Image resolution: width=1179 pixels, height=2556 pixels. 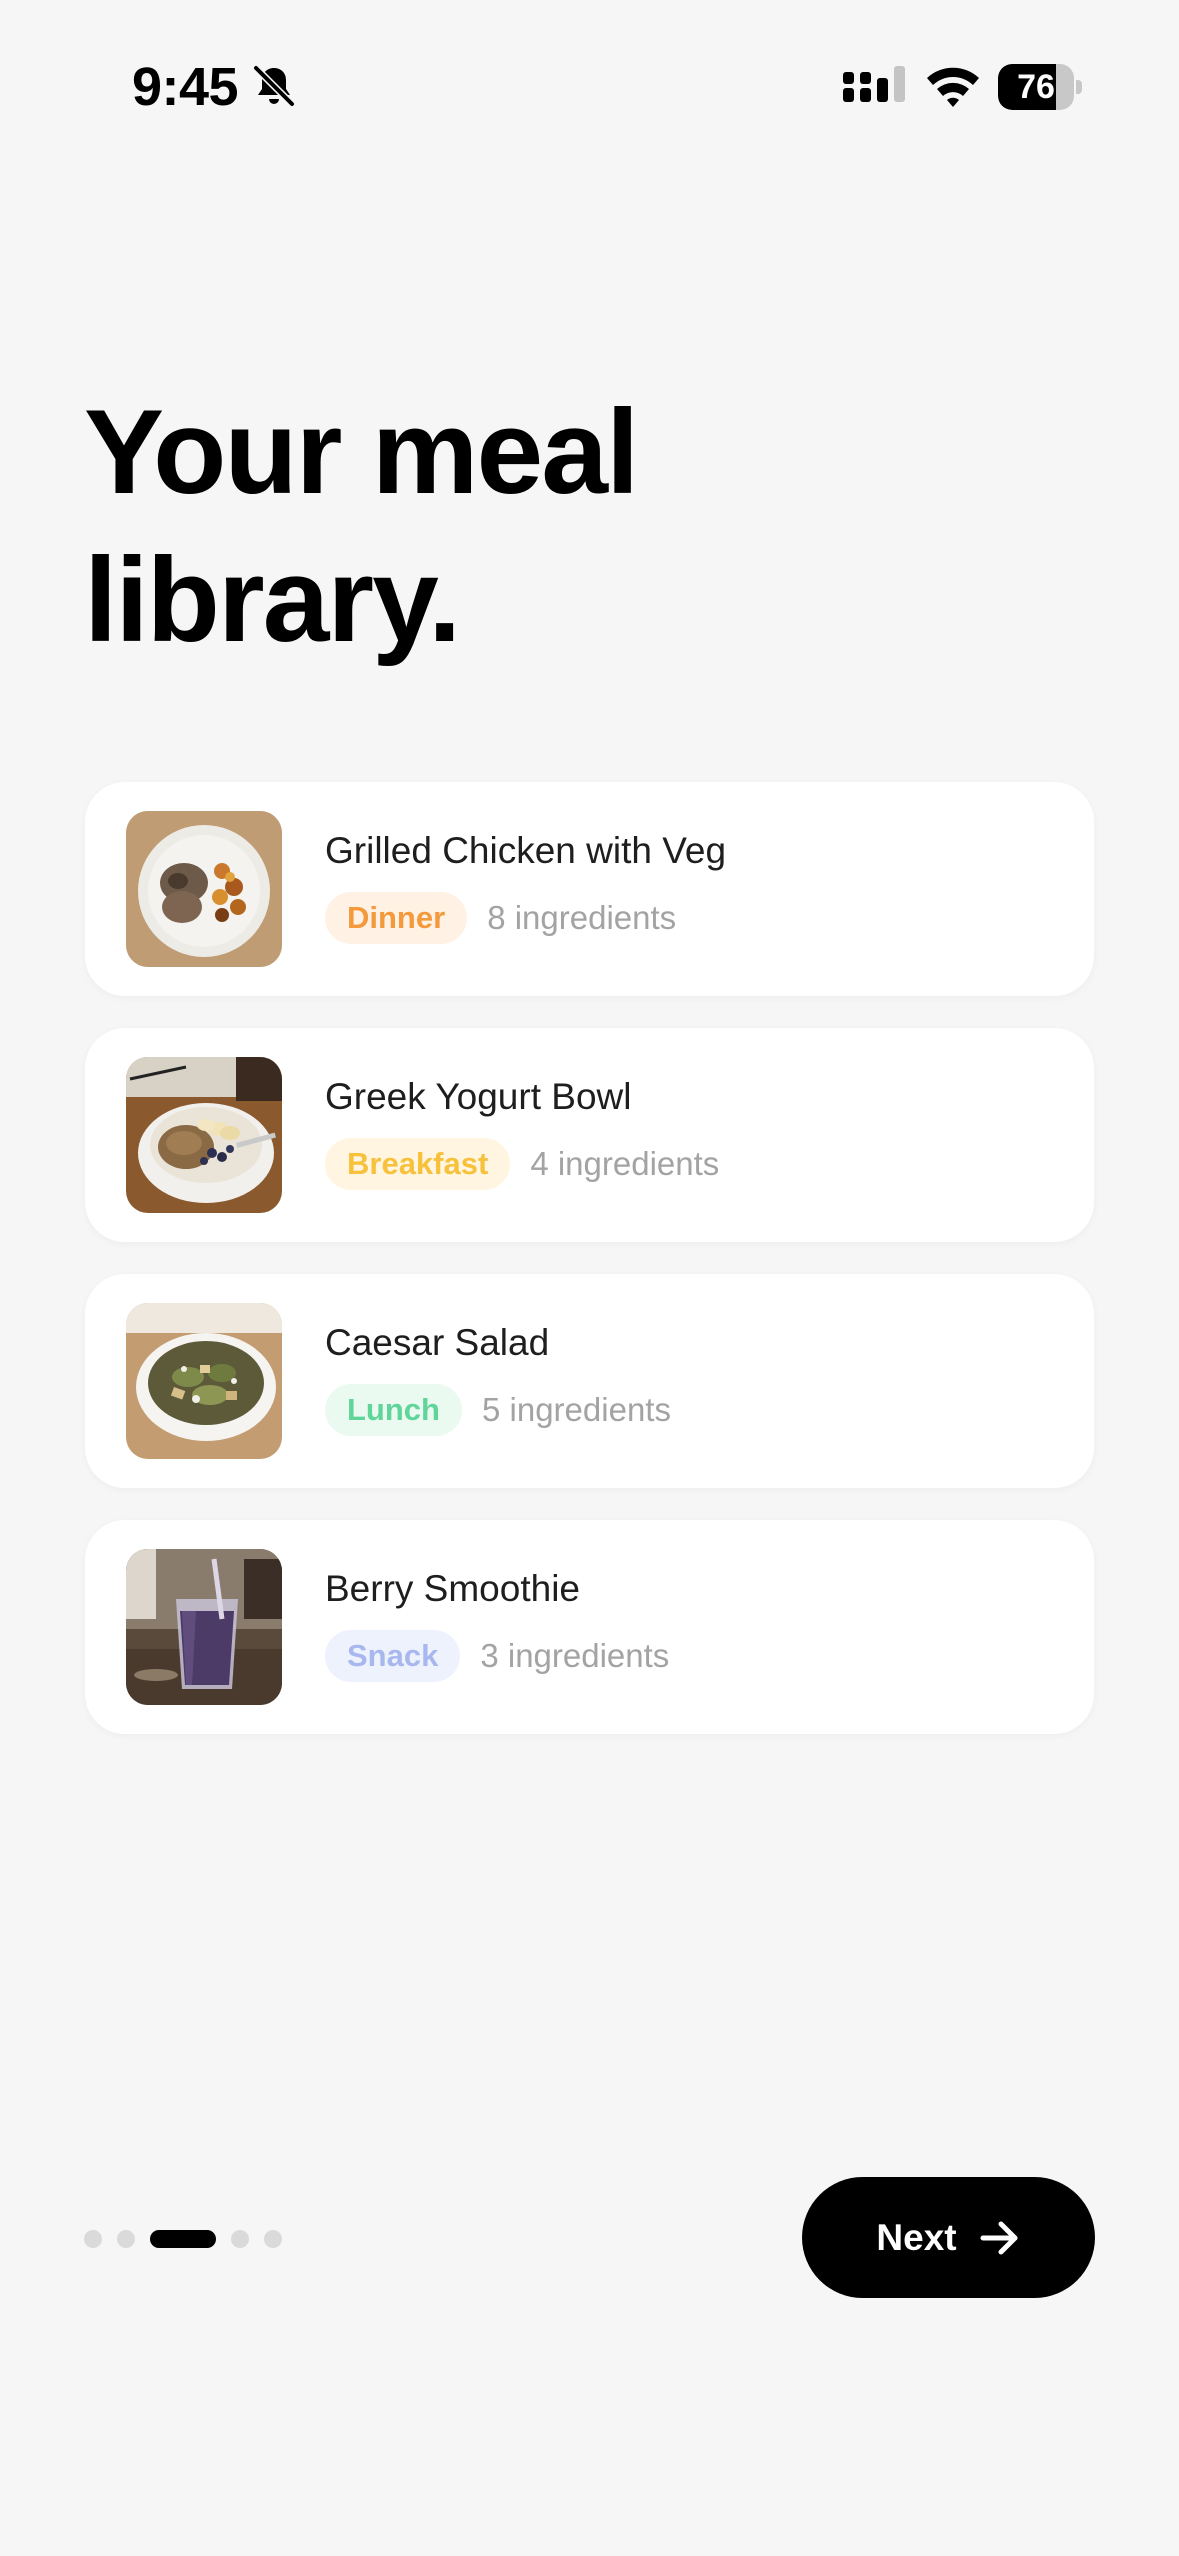 I want to click on page-indicator, so click(x=190, y=2239).